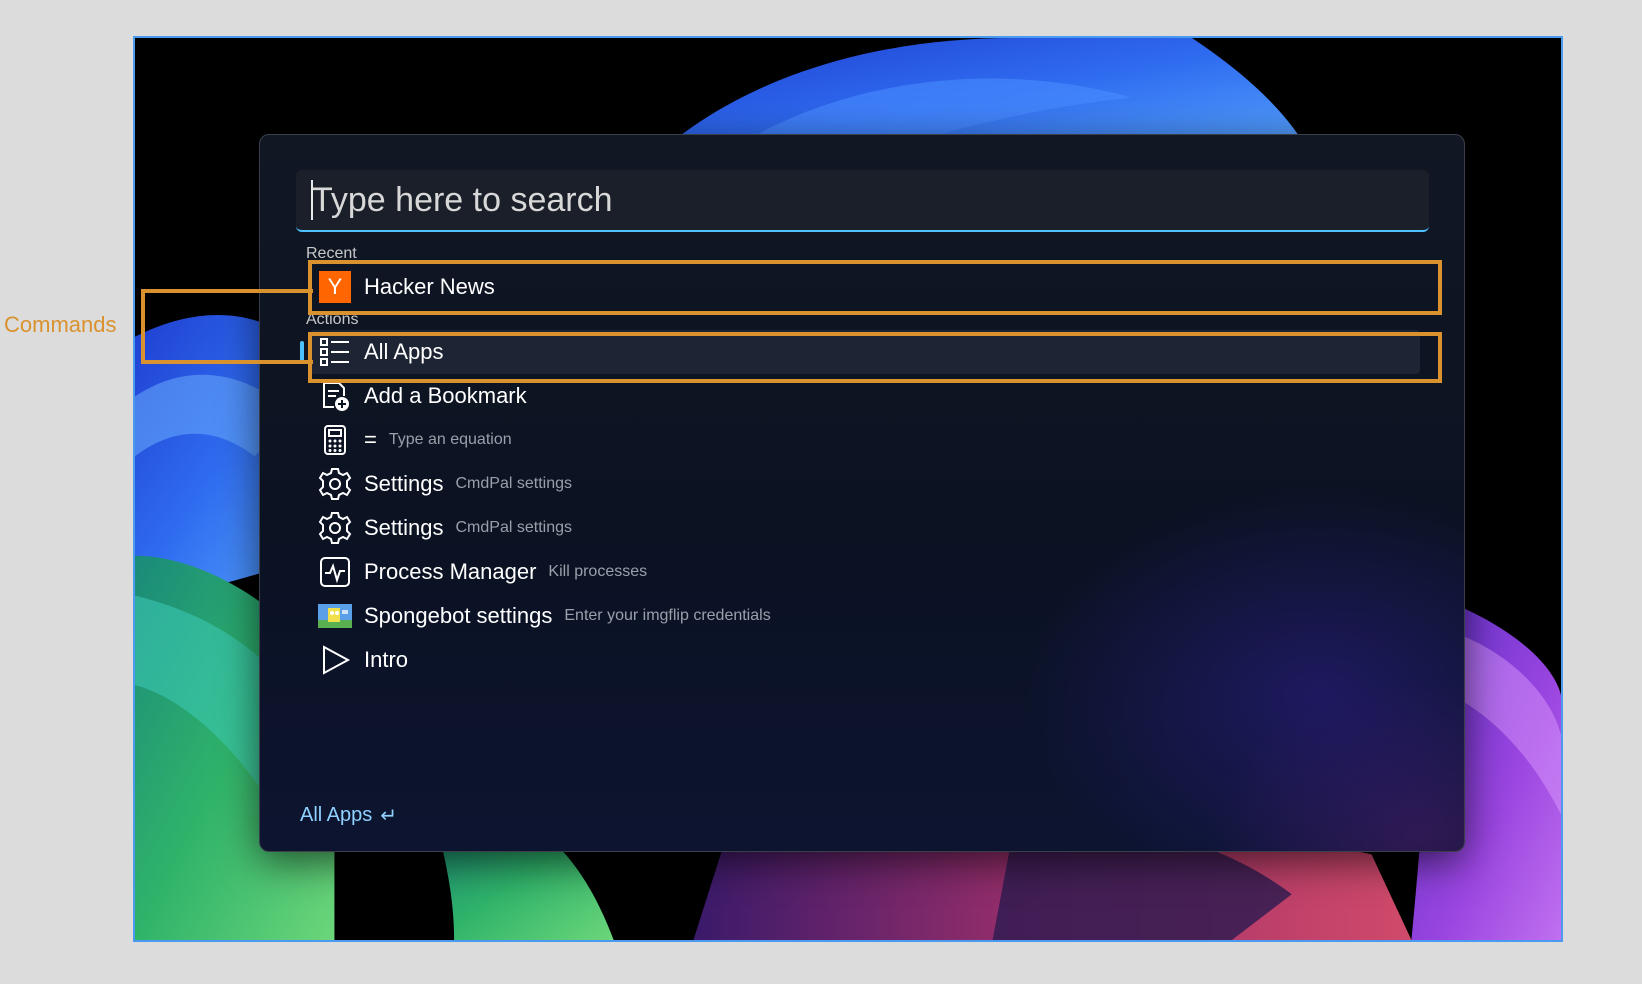  I want to click on enter-key-icon: ↵, so click(389, 816).